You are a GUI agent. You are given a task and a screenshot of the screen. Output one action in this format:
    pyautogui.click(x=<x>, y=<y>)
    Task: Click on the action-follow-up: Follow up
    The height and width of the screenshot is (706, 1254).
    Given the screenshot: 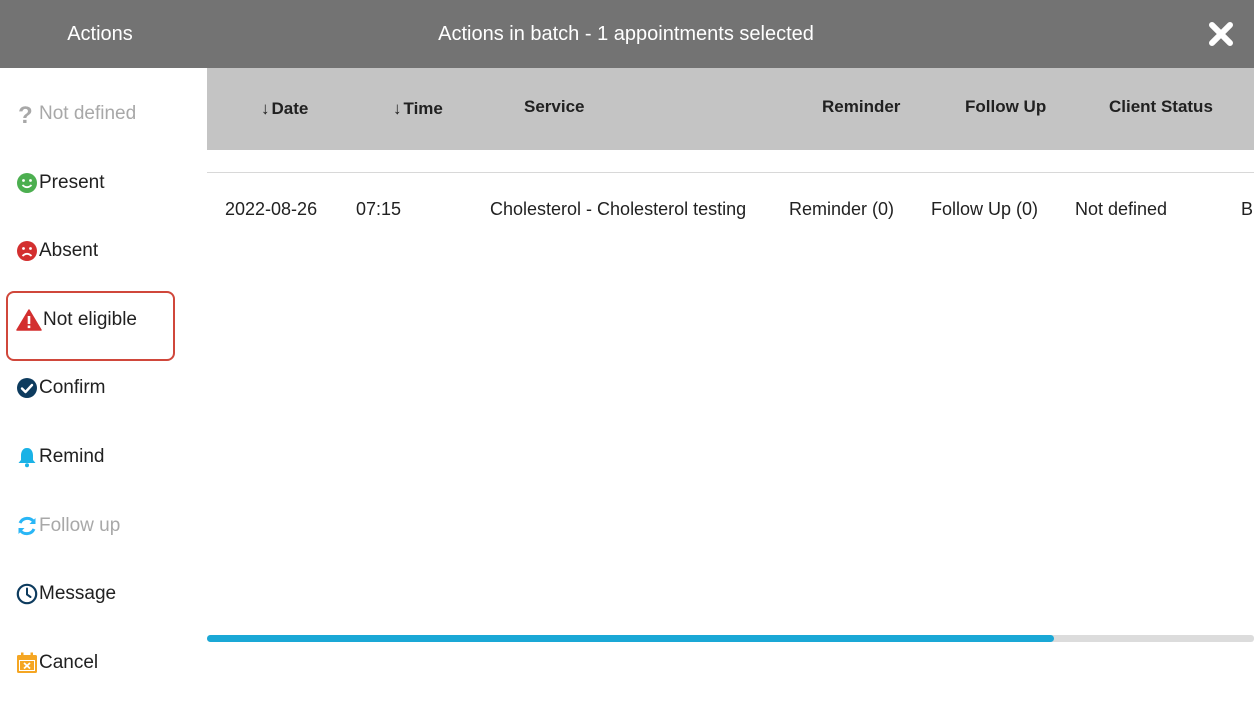 What is the action you would take?
    pyautogui.click(x=68, y=526)
    